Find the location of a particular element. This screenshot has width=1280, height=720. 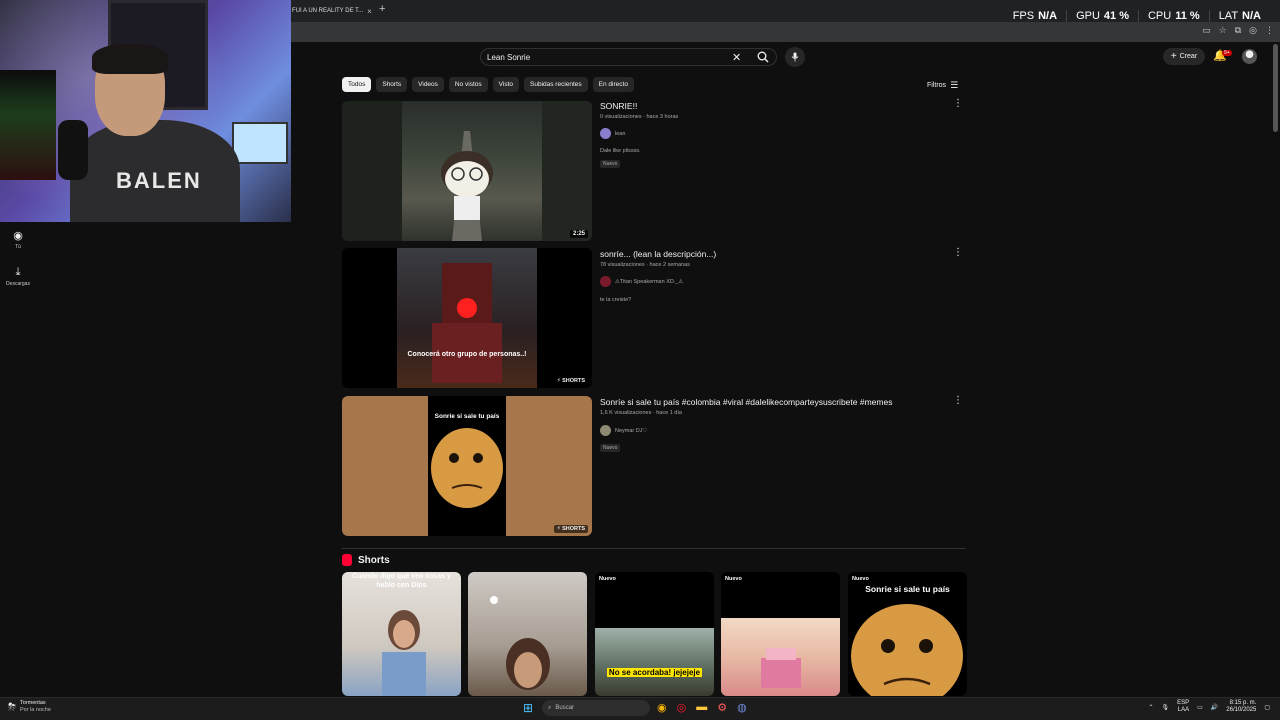

chip-unwatched: No vistos is located at coordinates (468, 84).